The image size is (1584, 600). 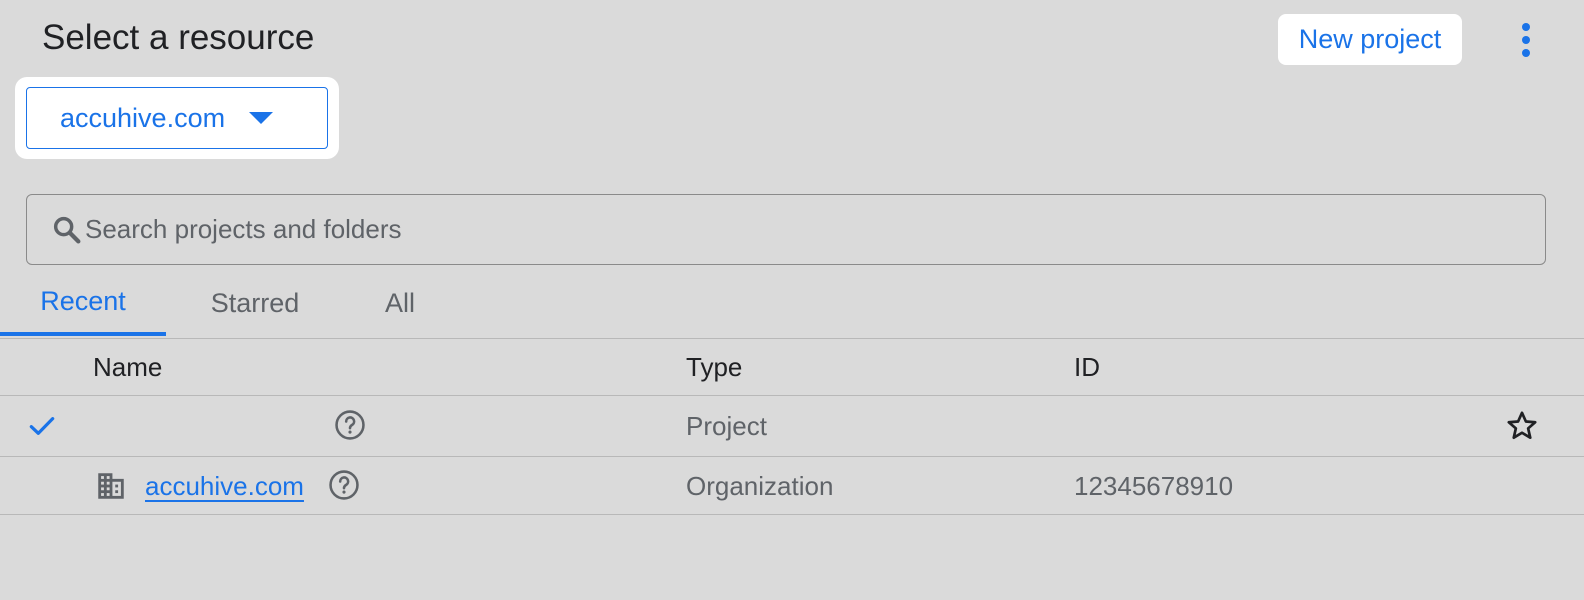 I want to click on org-selector-label: accuhive.com, so click(x=143, y=117).